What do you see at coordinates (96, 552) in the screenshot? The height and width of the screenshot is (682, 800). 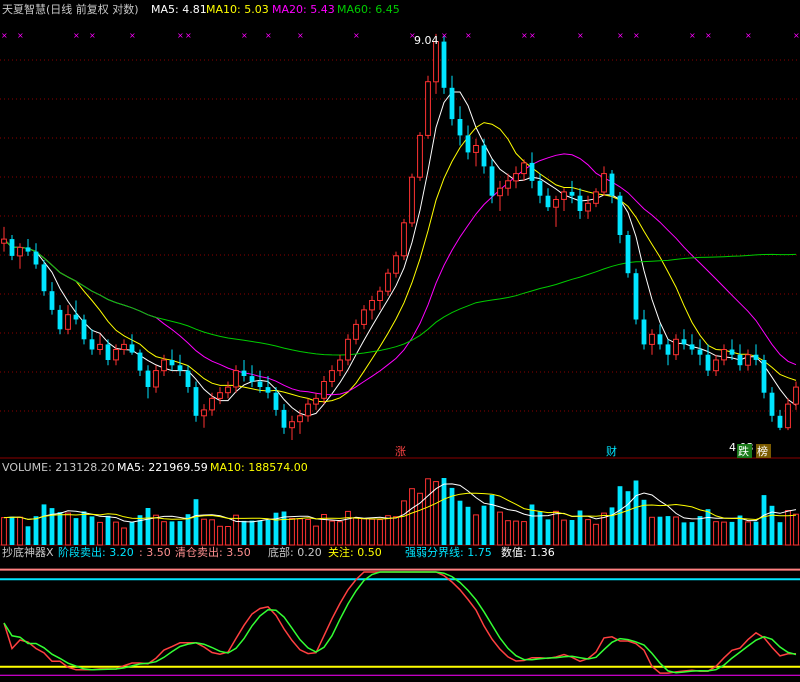 I see `stage-sell-label: 阶段卖出: 3.20` at bounding box center [96, 552].